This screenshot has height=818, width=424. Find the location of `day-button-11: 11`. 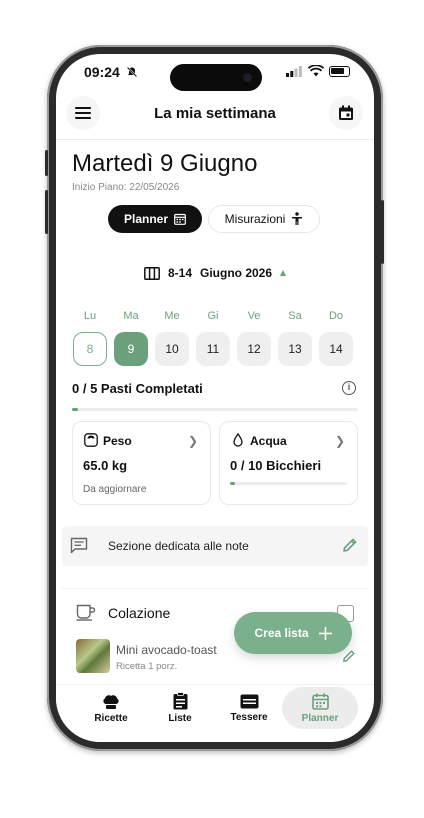

day-button-11: 11 is located at coordinates (213, 349).